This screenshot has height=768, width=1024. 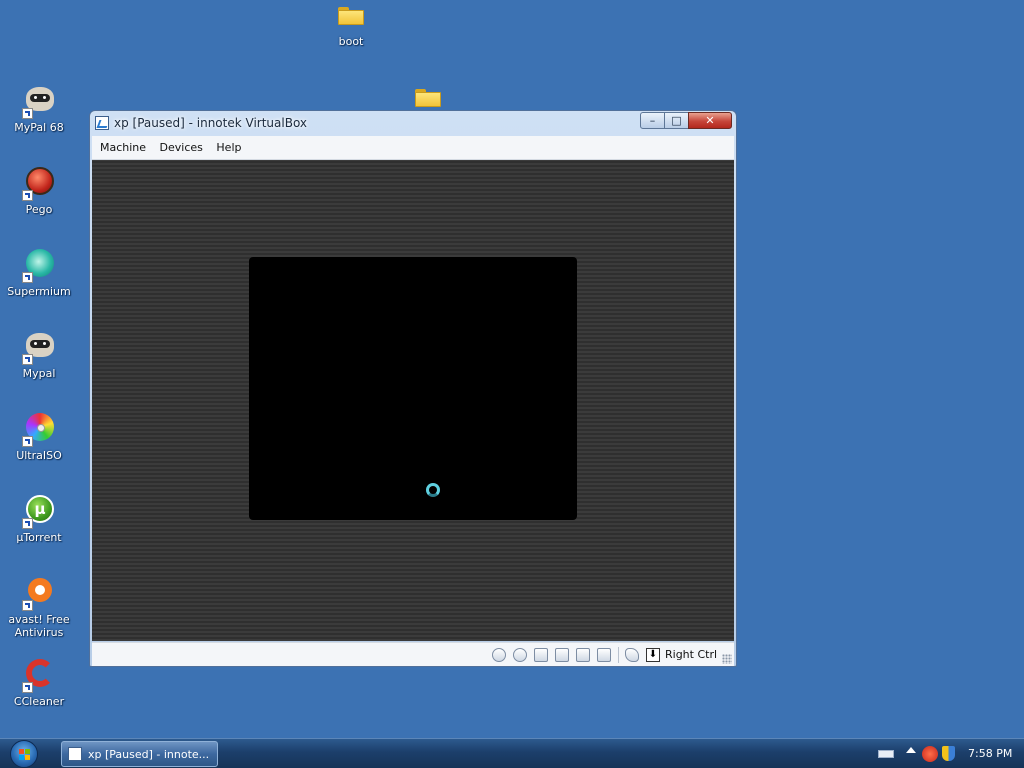 I want to click on desktop-icon-label: Mypal, so click(x=39, y=373).